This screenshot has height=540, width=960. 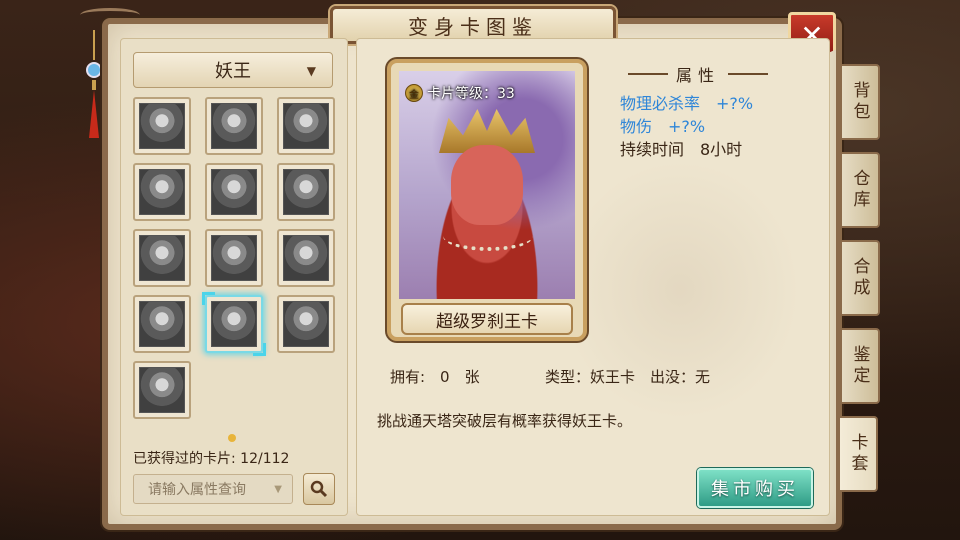 I want to click on tab-bag: 背包, so click(x=861, y=102).